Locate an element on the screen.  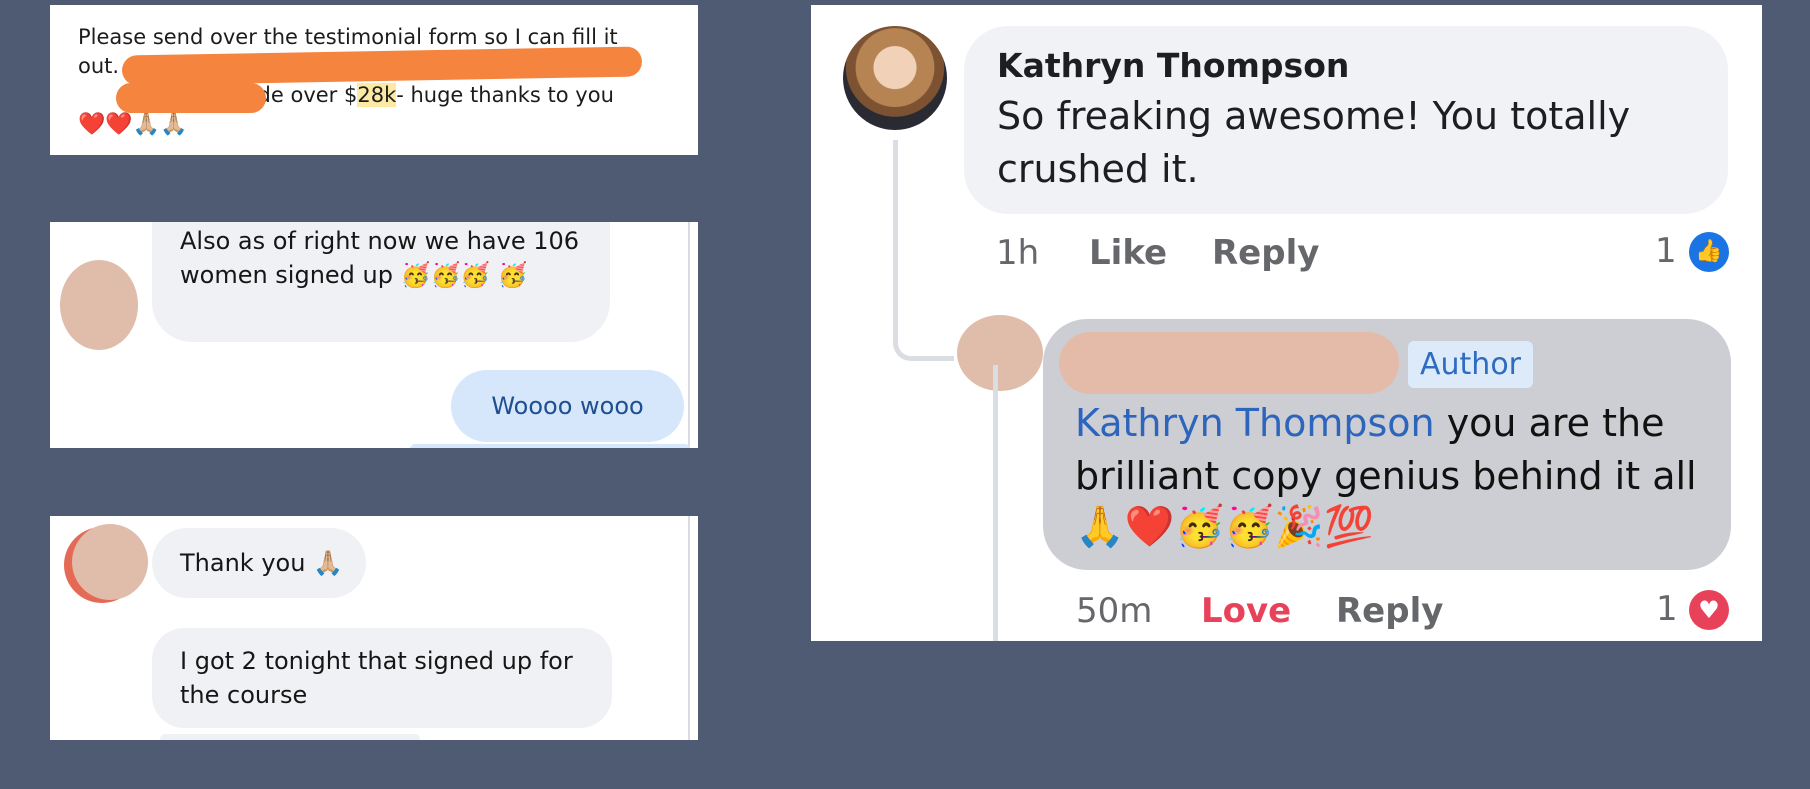
commenter-avatar is located at coordinates (895, 78).